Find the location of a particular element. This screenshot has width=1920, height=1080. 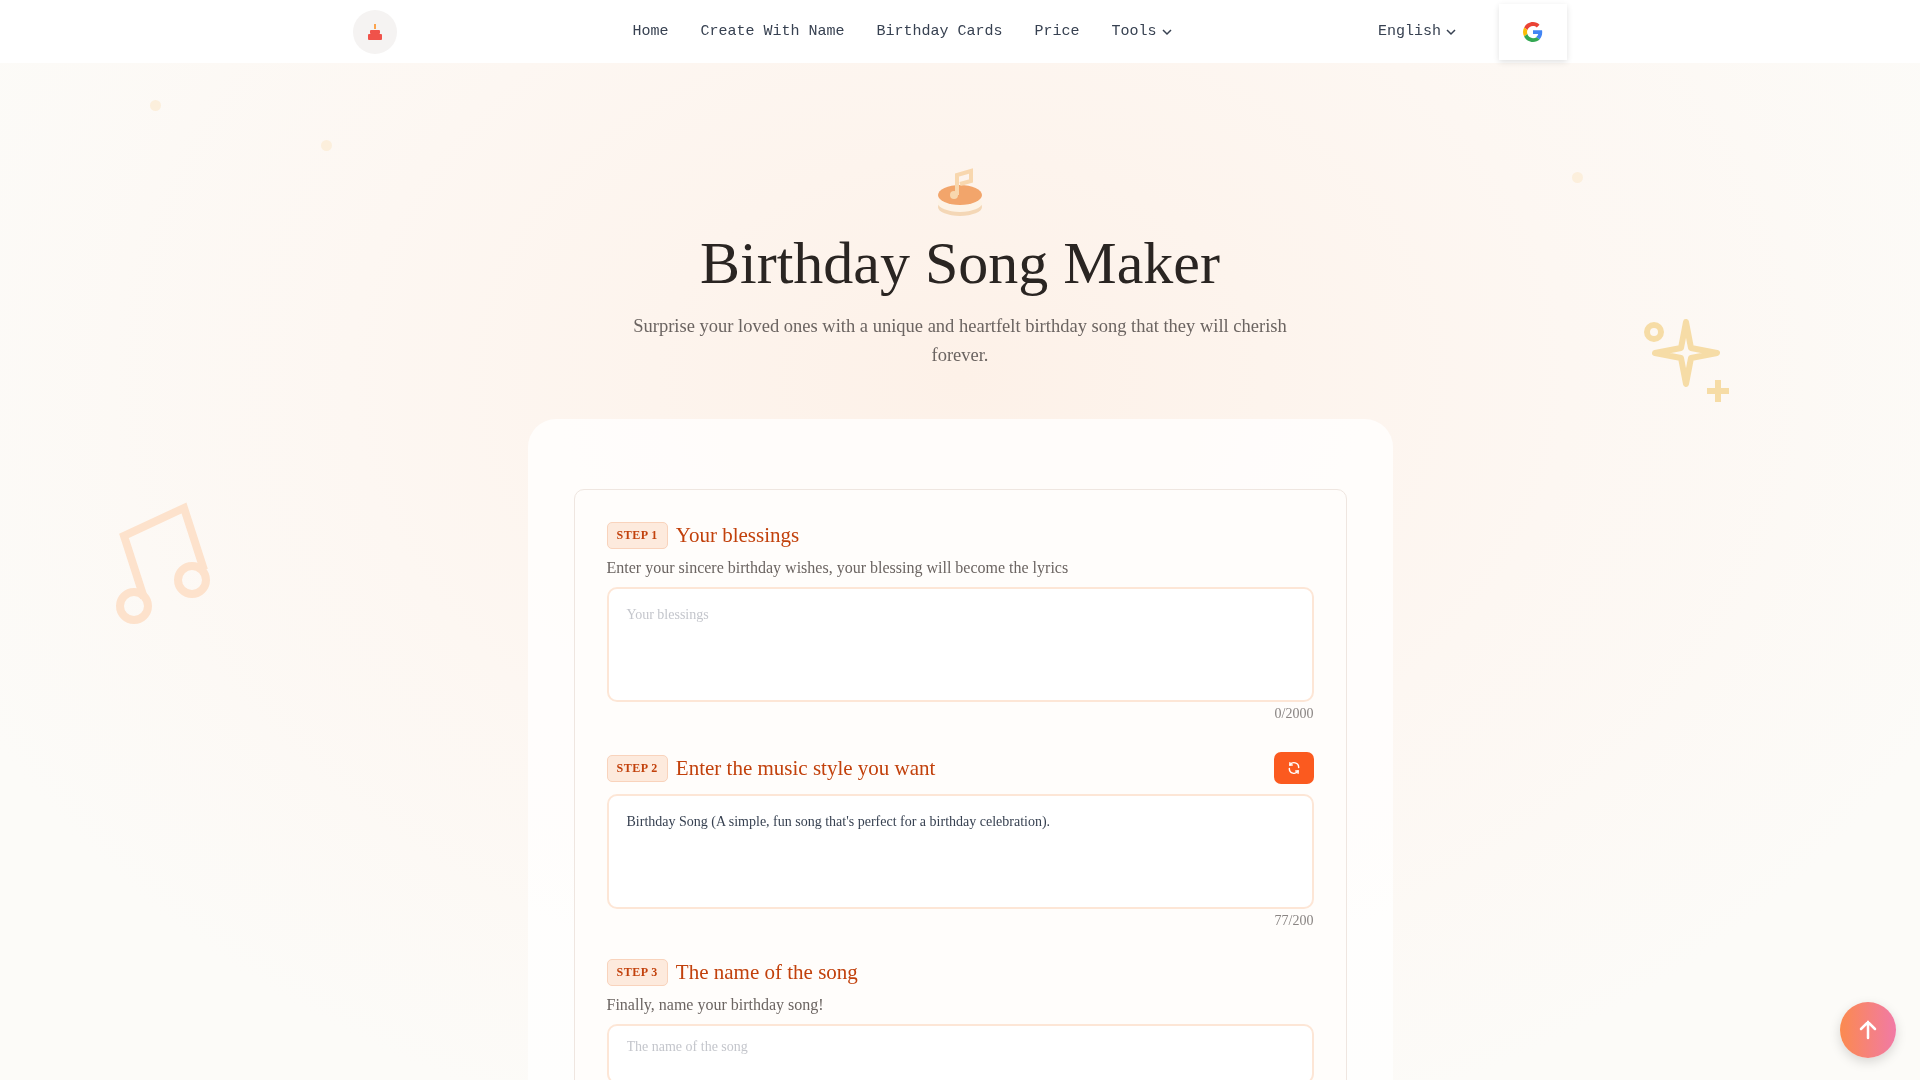

language-selector: English is located at coordinates (1417, 31).